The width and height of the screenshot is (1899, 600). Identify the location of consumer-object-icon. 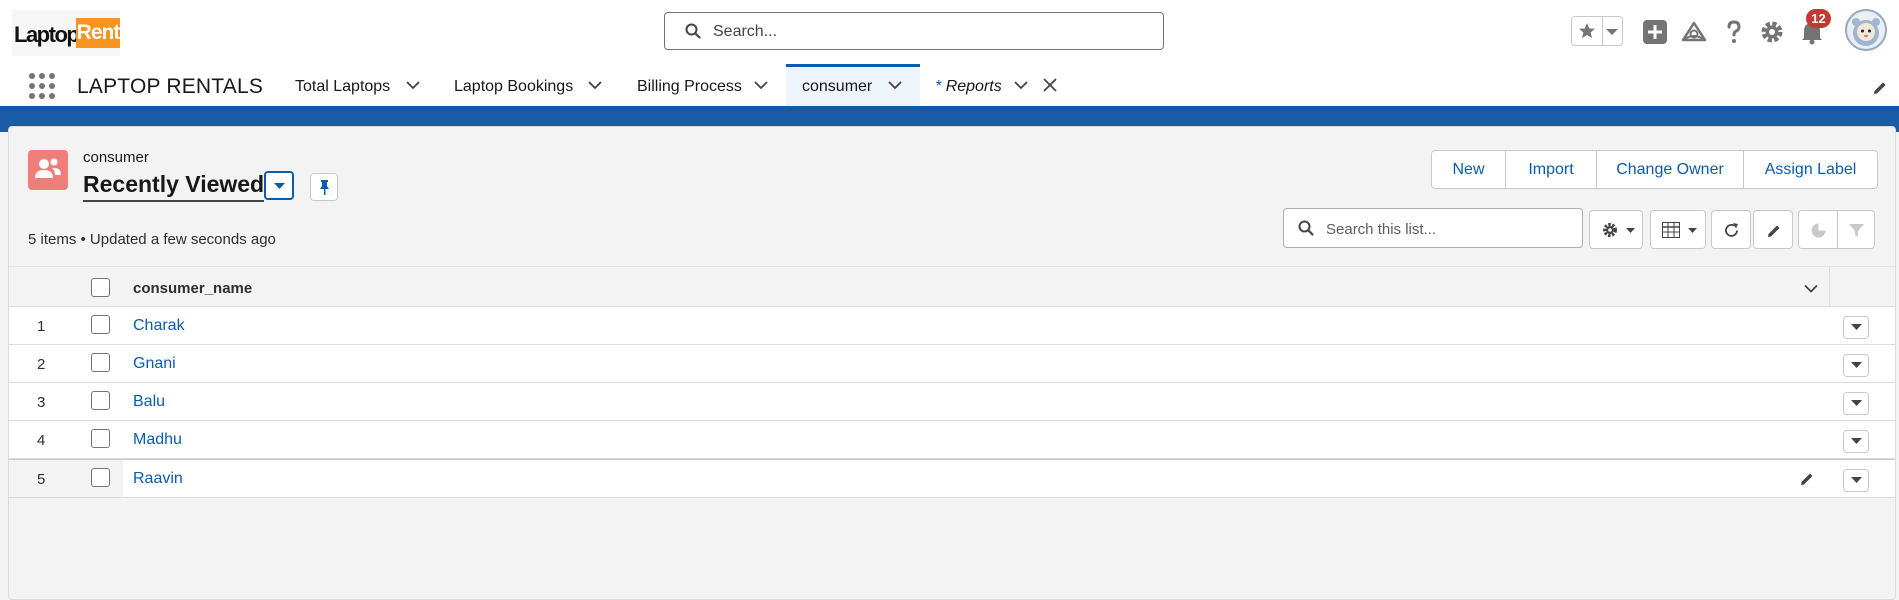
(48, 170).